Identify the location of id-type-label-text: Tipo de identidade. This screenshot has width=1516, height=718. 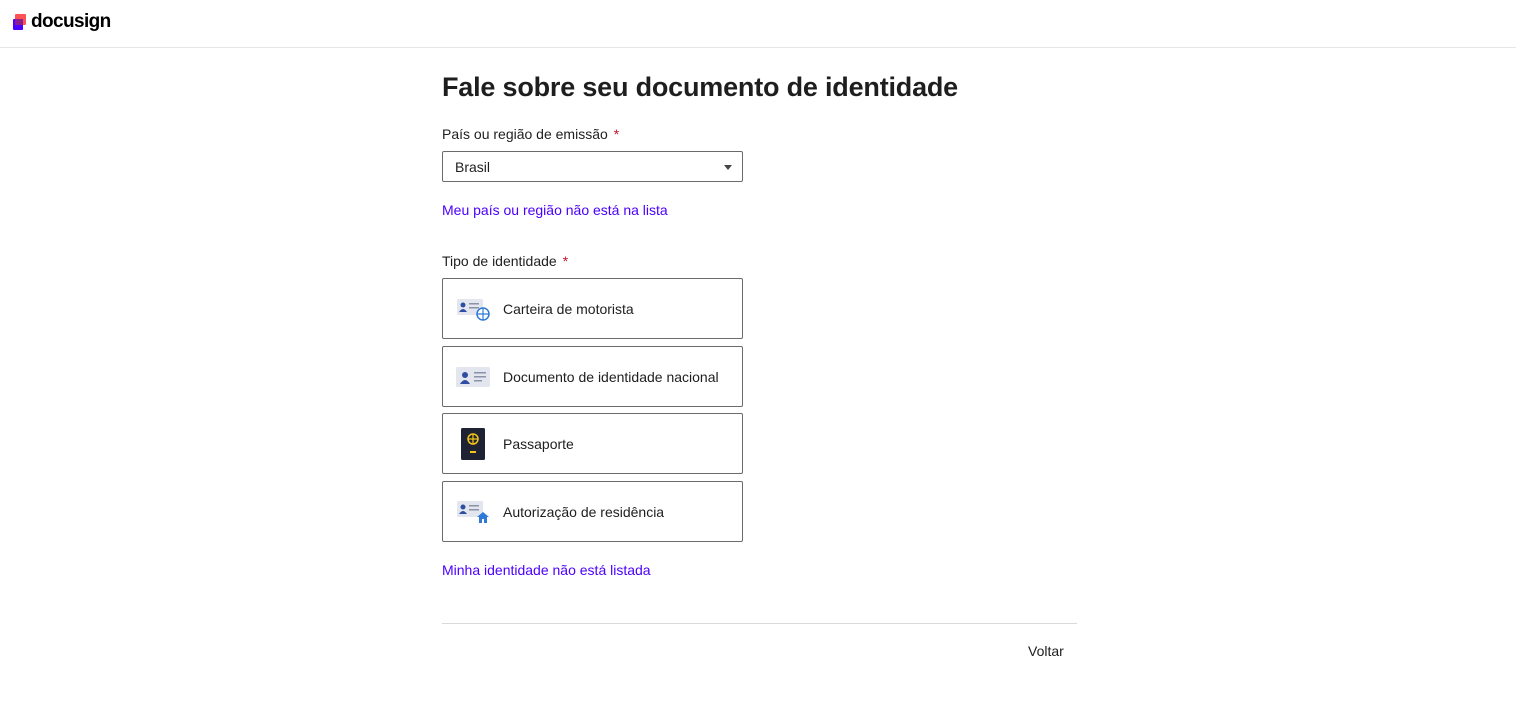
(499, 261).